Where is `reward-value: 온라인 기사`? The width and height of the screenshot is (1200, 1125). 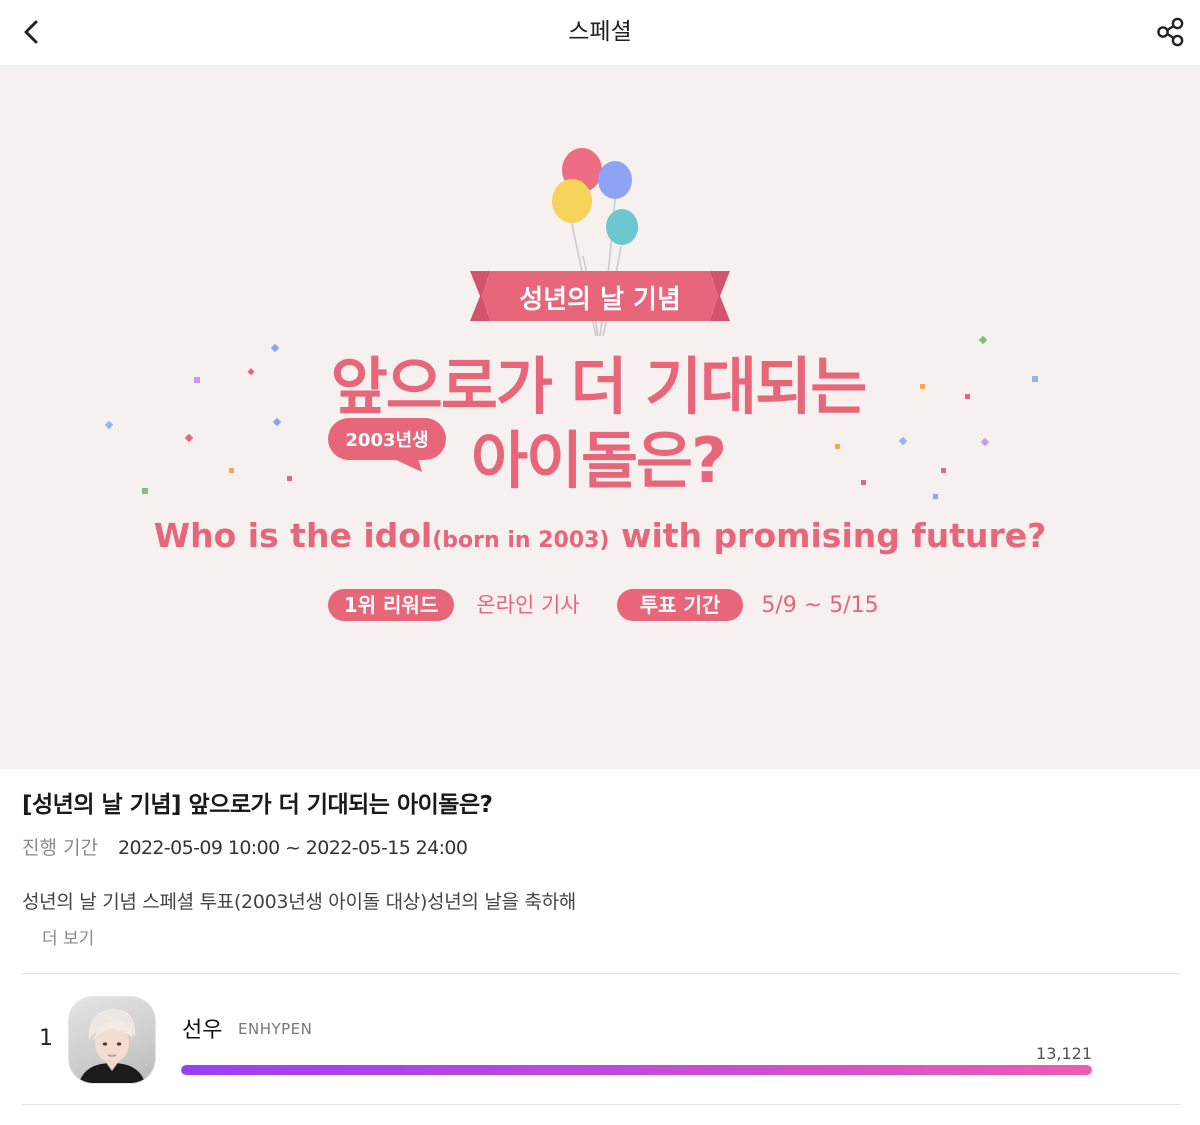 reward-value: 온라인 기사 is located at coordinates (527, 605).